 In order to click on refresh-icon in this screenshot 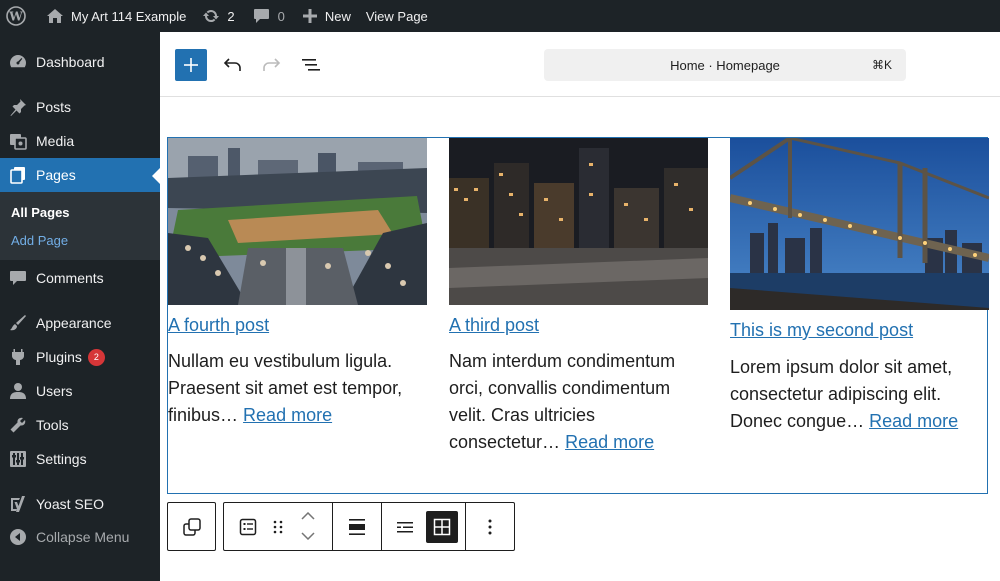, I will do `click(211, 16)`.